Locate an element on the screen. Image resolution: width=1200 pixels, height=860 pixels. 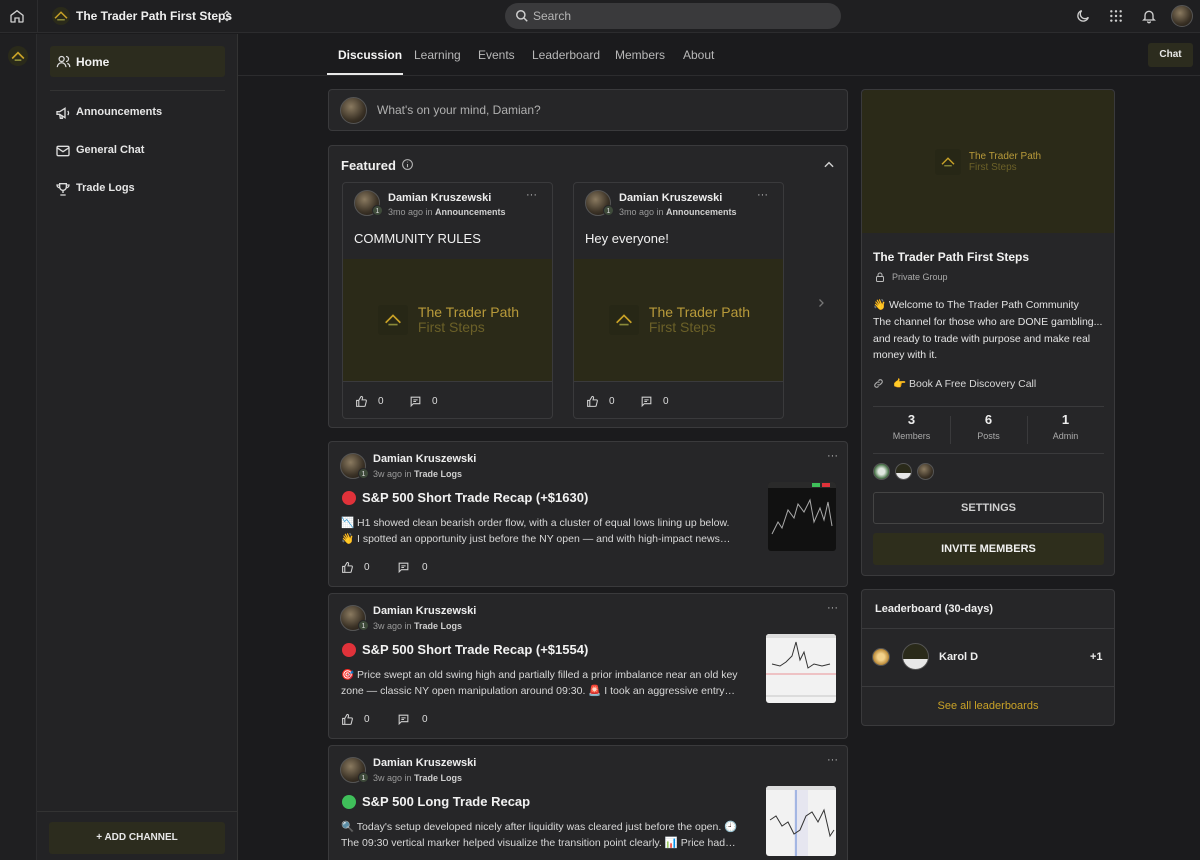
tab-members: Members is located at coordinates (640, 55).